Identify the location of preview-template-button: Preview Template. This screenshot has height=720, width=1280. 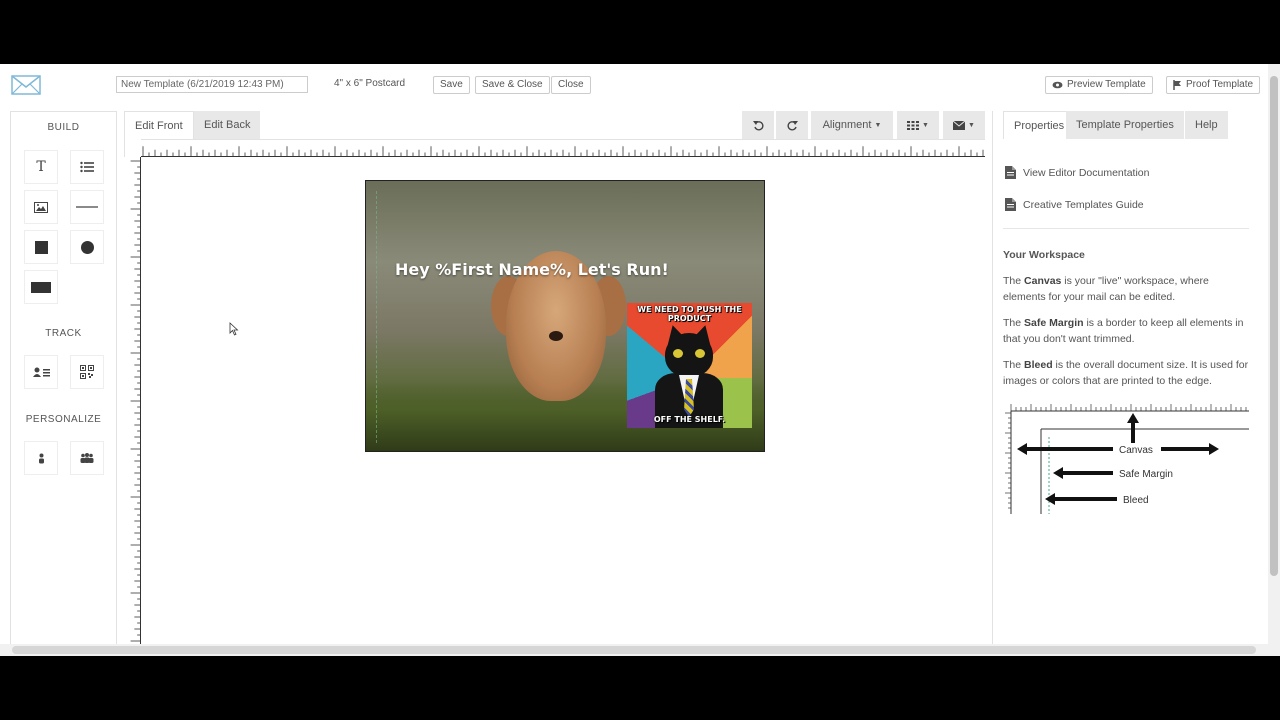
(1099, 85).